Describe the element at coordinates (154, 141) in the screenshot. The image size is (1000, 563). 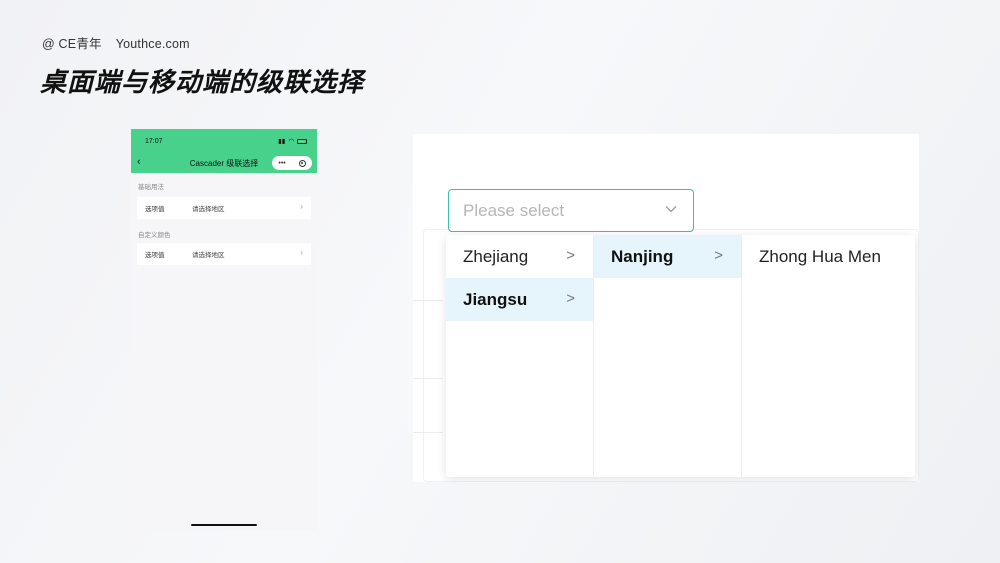
I see `status-time: 17:07` at that location.